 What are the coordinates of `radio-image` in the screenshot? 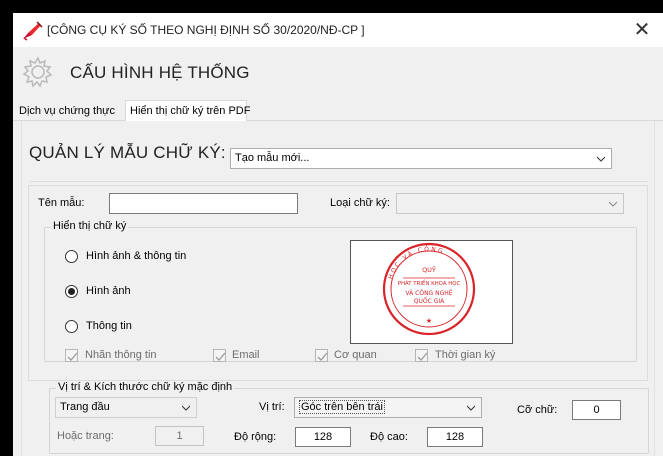 It's located at (71, 291).